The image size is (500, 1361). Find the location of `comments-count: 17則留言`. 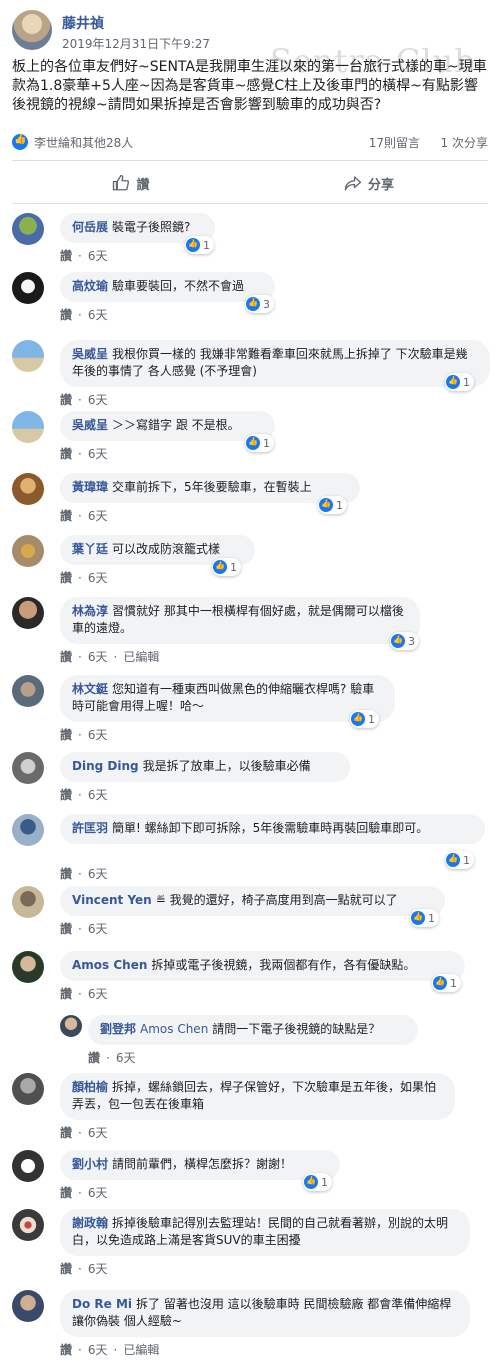

comments-count: 17則留言 is located at coordinates (394, 142).